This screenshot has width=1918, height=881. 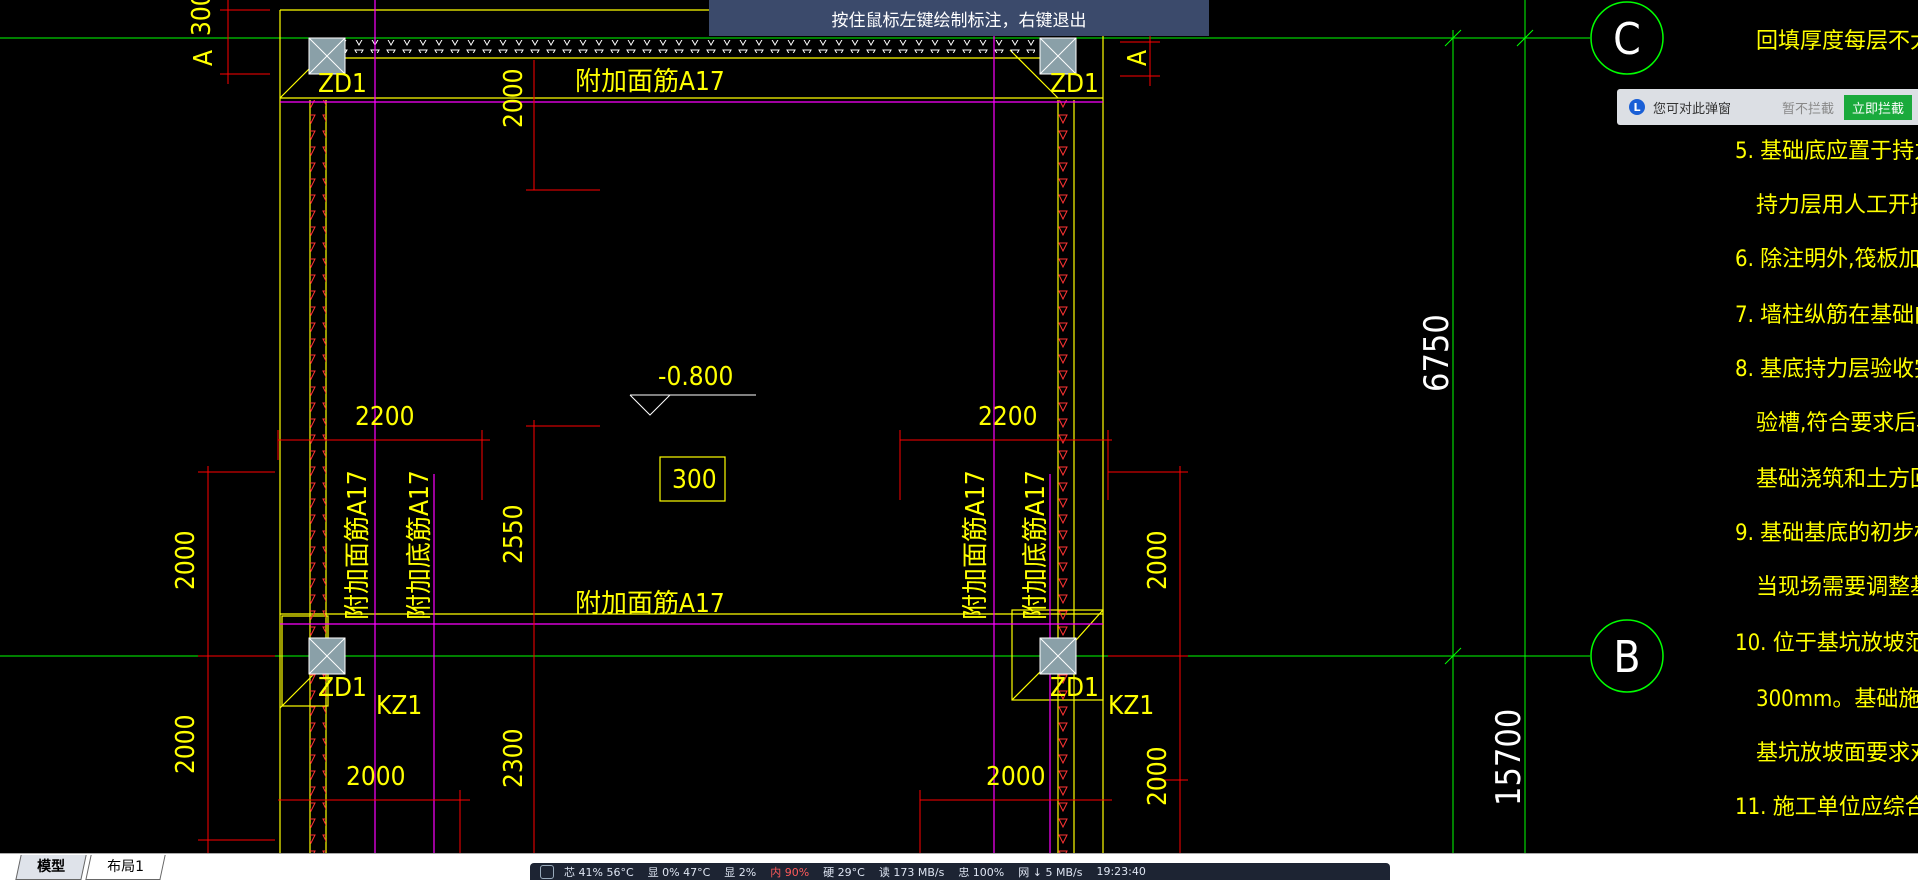 What do you see at coordinates (1837, 205) in the screenshot?
I see `note-line: 持力层用人工开挖以免扰动` at bounding box center [1837, 205].